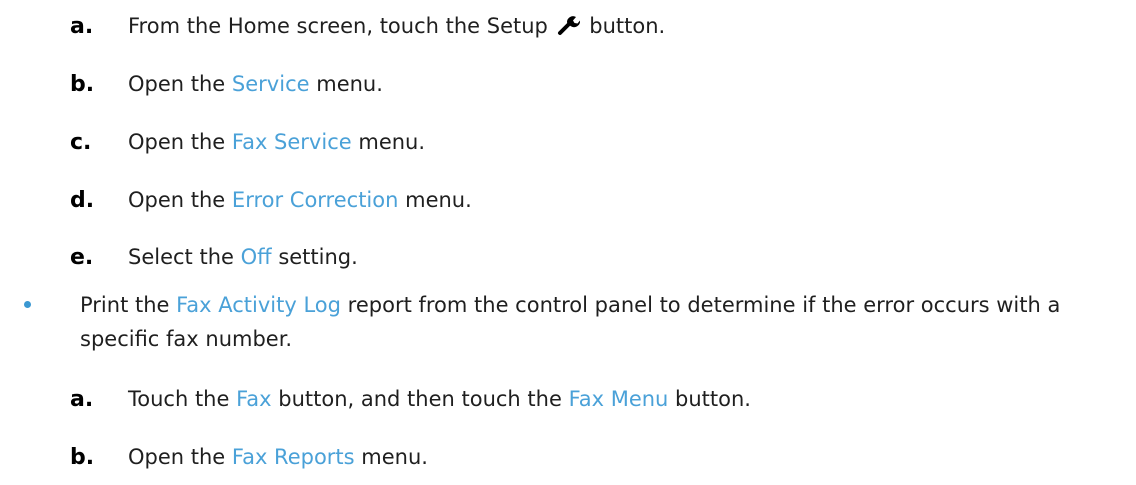 This screenshot has width=1136, height=485. I want to click on step-b-service: b. Open the Service menu., so click(568, 87).